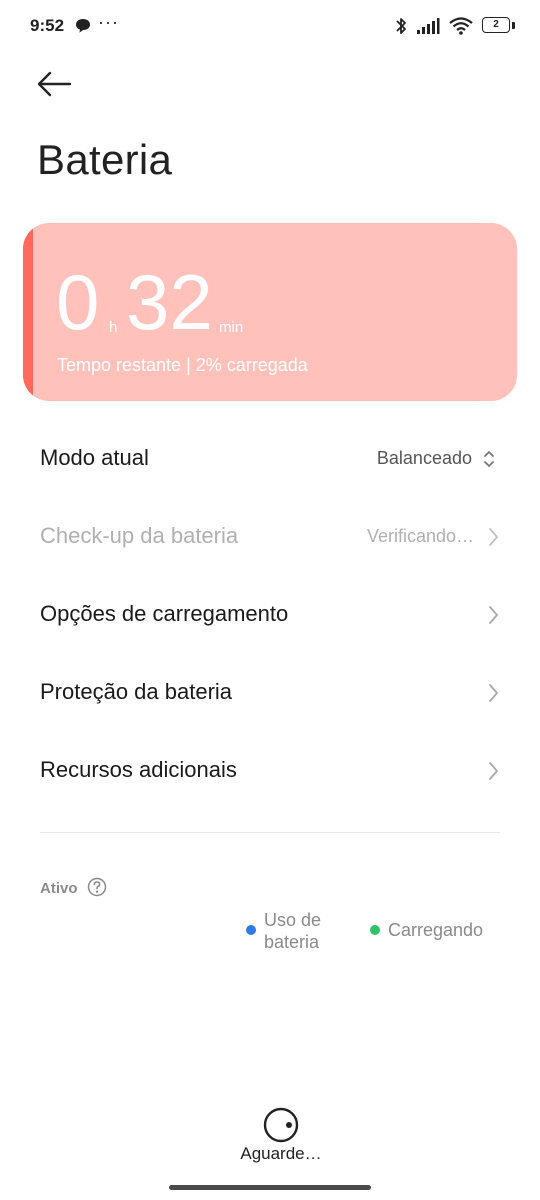 The image size is (540, 1200). What do you see at coordinates (28, 312) in the screenshot?
I see `battery-card-accent` at bounding box center [28, 312].